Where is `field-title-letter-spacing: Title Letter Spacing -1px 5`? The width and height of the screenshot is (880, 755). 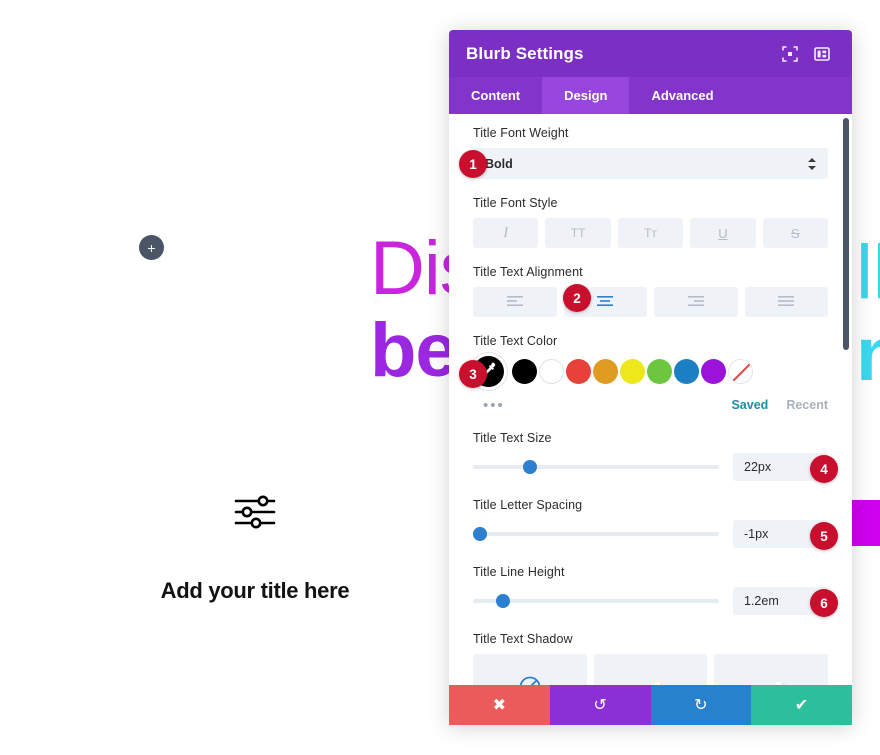 field-title-letter-spacing: Title Letter Spacing -1px 5 is located at coordinates (655, 524).